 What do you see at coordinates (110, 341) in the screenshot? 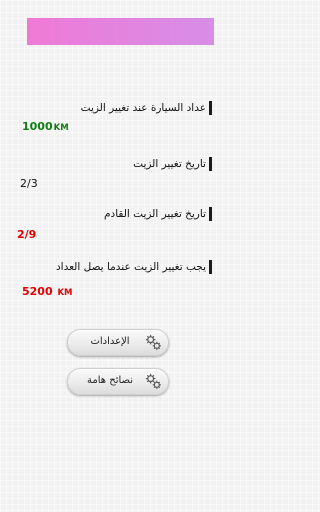
I see `settings-button-label: الإعدادات` at bounding box center [110, 341].